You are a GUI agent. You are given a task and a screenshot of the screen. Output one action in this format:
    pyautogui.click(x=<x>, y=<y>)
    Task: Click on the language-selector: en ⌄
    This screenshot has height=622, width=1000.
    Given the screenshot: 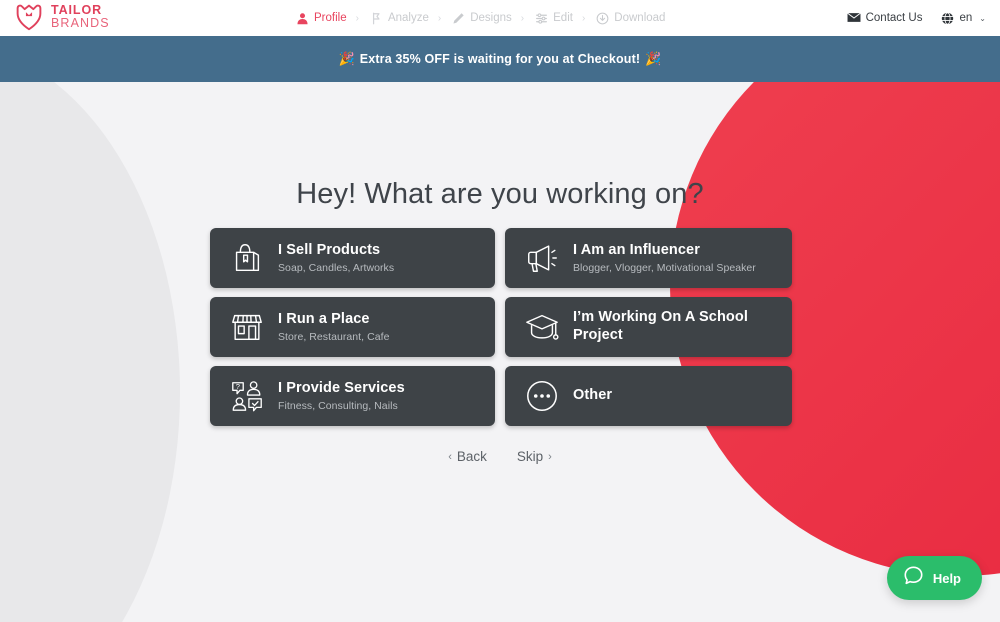 What is the action you would take?
    pyautogui.click(x=963, y=18)
    